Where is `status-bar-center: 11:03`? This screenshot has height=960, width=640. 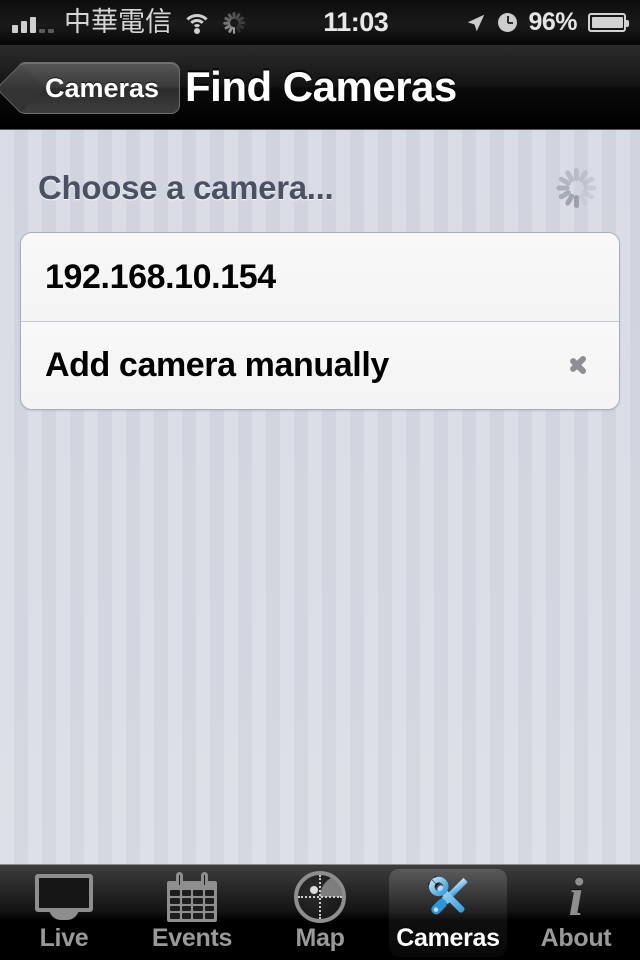 status-bar-center: 11:03 is located at coordinates (355, 22).